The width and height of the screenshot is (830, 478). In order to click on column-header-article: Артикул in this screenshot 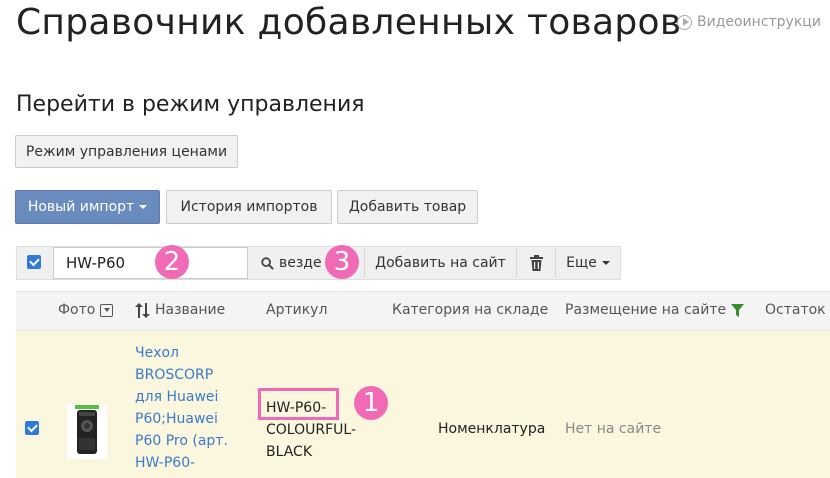, I will do `click(296, 310)`.